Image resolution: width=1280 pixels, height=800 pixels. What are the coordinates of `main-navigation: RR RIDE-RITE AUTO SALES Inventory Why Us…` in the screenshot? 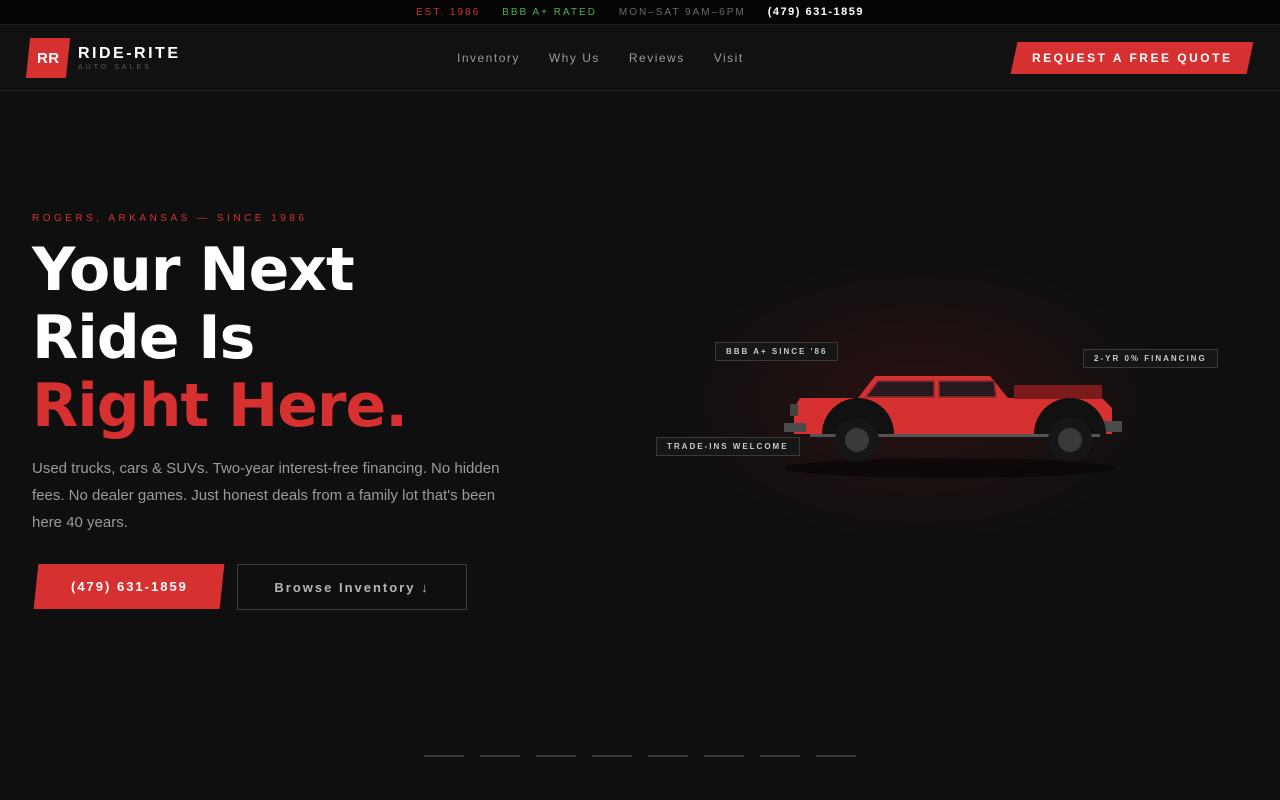 It's located at (640, 58).